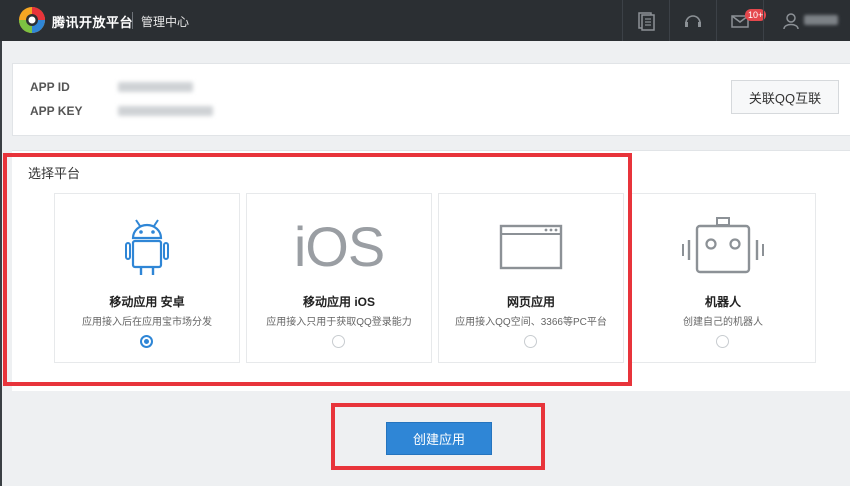 The image size is (850, 486). Describe the element at coordinates (645, 20) in the screenshot. I see `document-icon` at that location.